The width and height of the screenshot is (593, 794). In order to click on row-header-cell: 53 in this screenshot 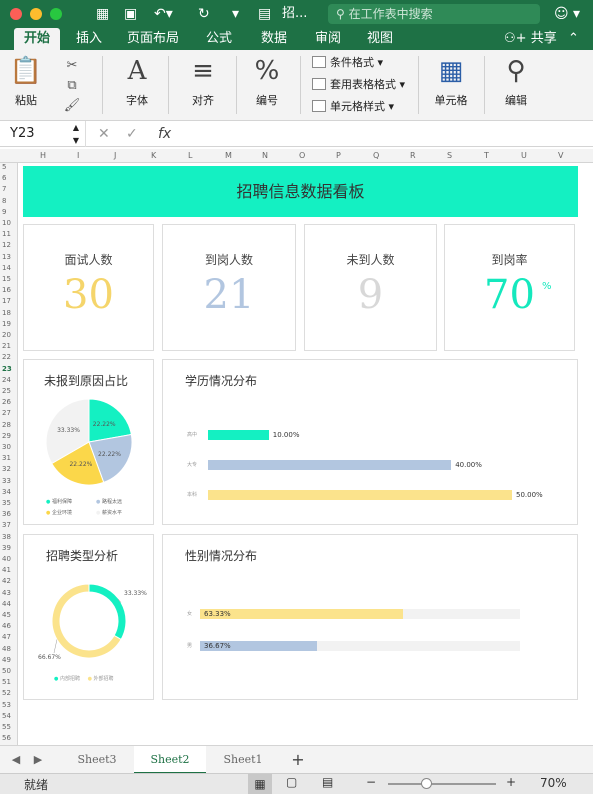, I will do `click(6, 705)`.